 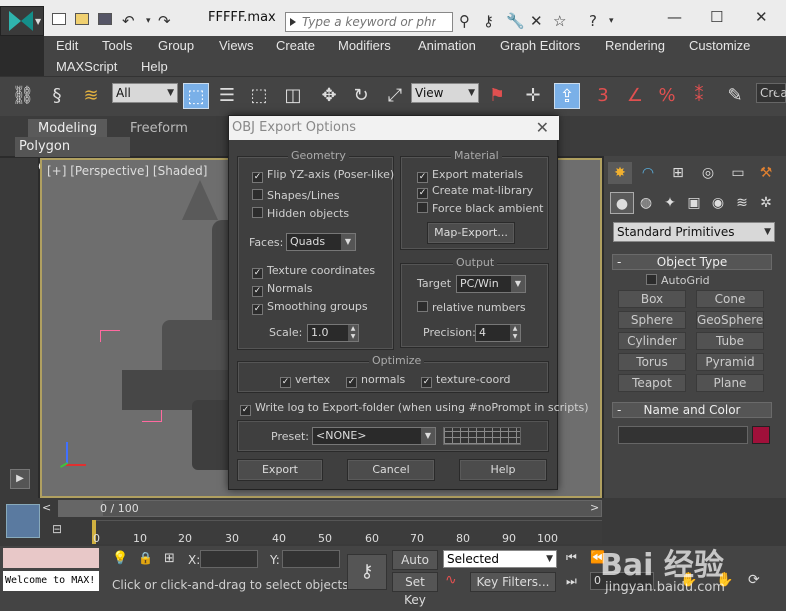 What do you see at coordinates (694, 232) in the screenshot?
I see `primitive-category-dropdown: Standard Primitives` at bounding box center [694, 232].